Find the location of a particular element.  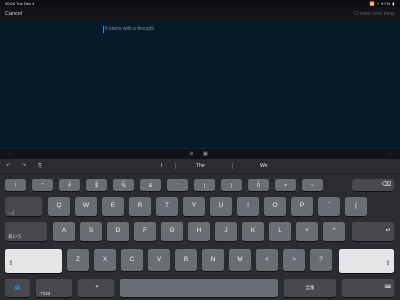

key-z-label: Z is located at coordinates (78, 259).